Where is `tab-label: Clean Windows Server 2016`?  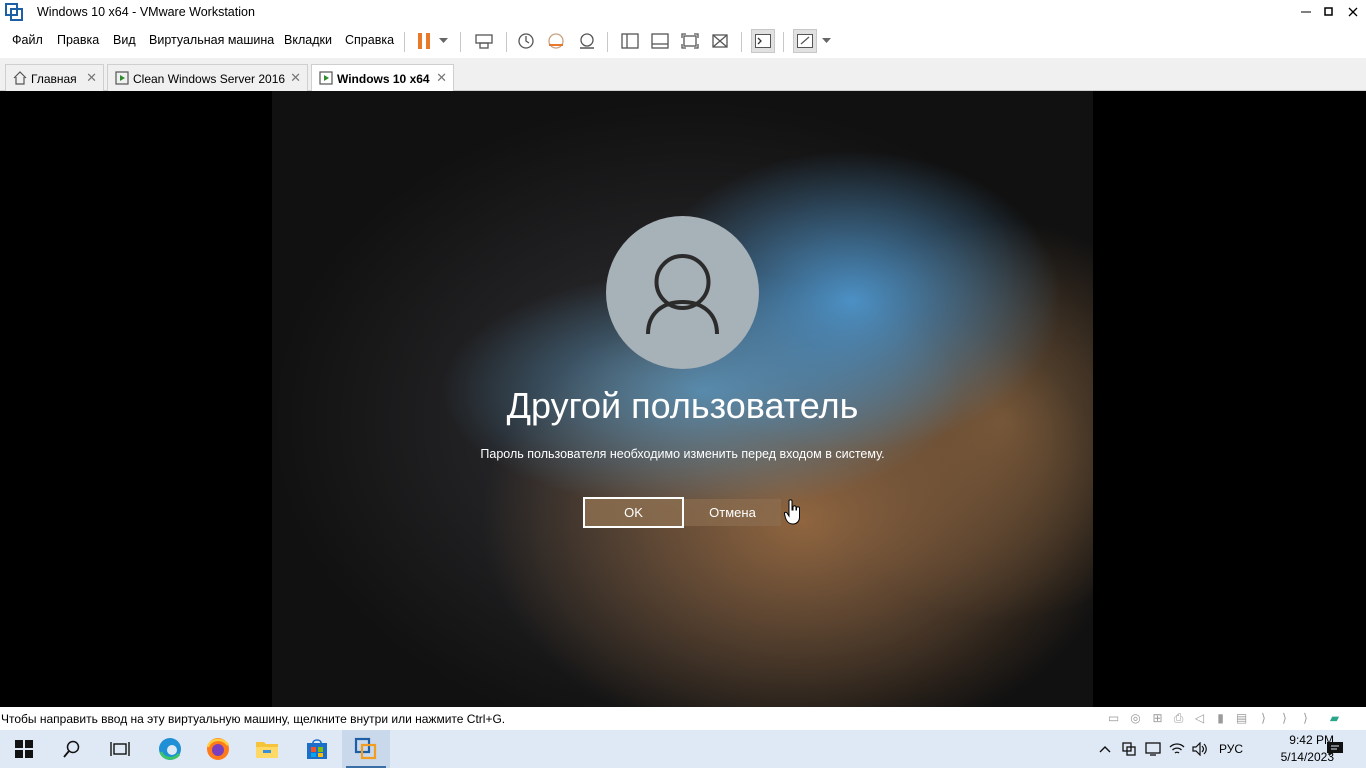 tab-label: Clean Windows Server 2016 is located at coordinates (209, 79).